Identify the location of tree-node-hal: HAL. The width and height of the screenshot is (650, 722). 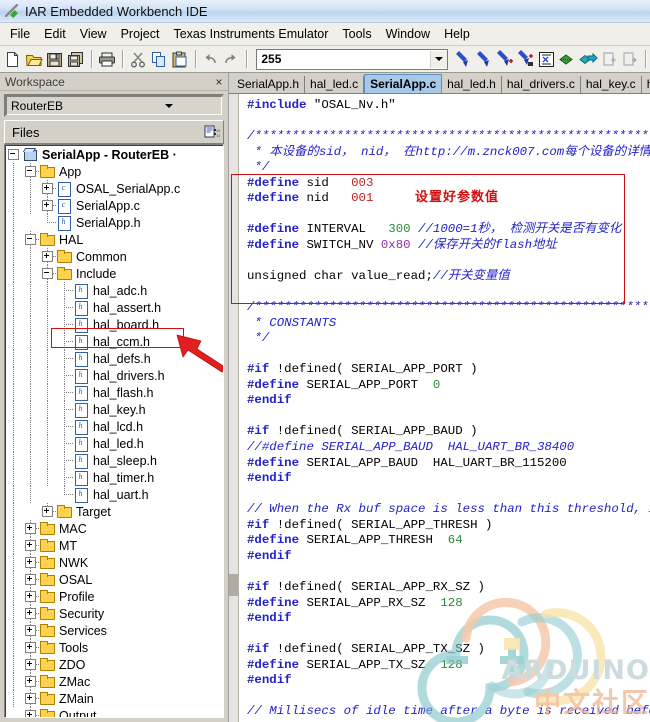
(114, 239).